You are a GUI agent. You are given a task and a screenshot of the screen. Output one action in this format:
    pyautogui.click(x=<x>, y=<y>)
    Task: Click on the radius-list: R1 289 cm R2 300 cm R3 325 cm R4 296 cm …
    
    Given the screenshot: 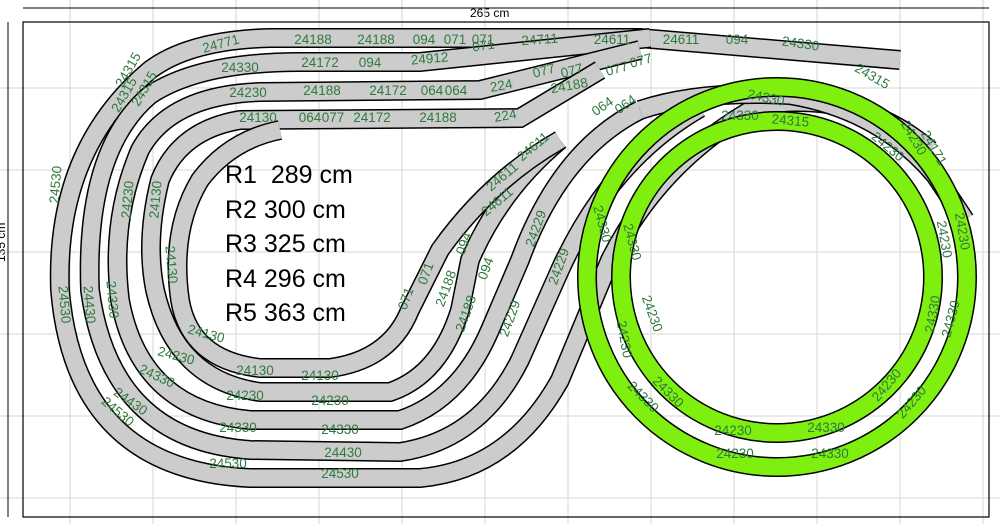 What is the action you would take?
    pyautogui.click(x=289, y=244)
    